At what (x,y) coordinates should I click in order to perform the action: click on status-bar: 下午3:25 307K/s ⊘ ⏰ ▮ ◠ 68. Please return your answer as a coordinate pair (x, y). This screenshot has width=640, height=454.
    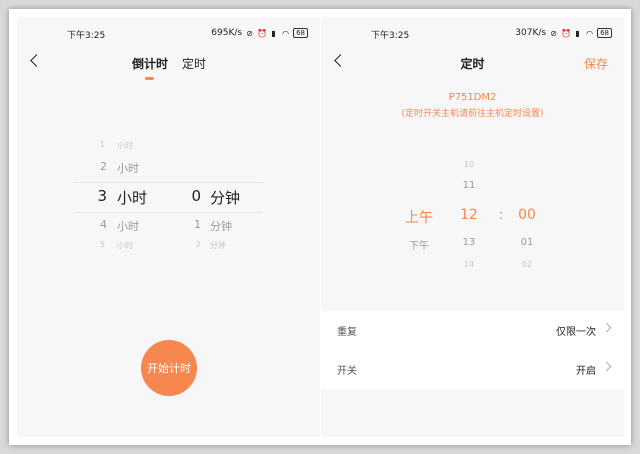
    Looking at the image, I should click on (472, 35).